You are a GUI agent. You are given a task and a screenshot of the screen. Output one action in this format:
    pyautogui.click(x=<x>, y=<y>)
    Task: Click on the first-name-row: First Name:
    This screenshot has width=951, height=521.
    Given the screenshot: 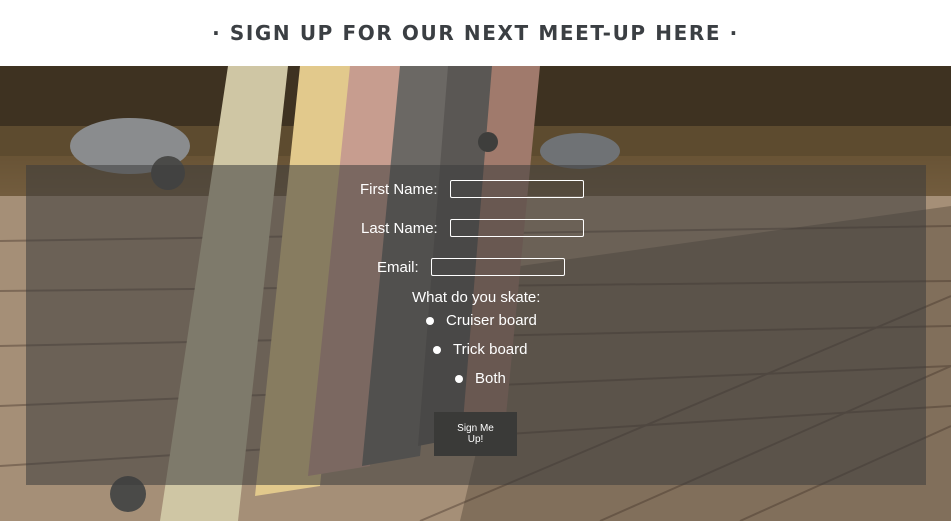 What is the action you would take?
    pyautogui.click(x=472, y=189)
    